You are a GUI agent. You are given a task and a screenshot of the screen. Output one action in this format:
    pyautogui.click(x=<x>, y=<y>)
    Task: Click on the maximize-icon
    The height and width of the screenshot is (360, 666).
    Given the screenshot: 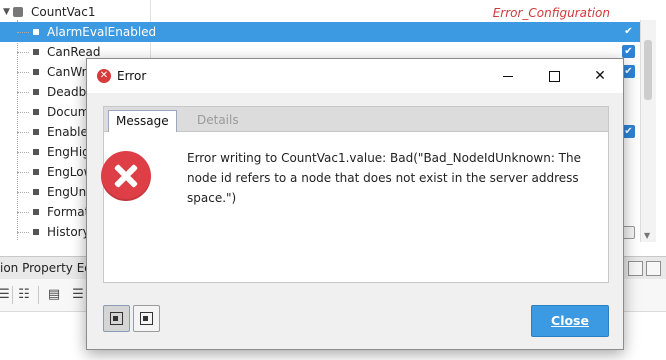 What is the action you would take?
    pyautogui.click(x=554, y=76)
    